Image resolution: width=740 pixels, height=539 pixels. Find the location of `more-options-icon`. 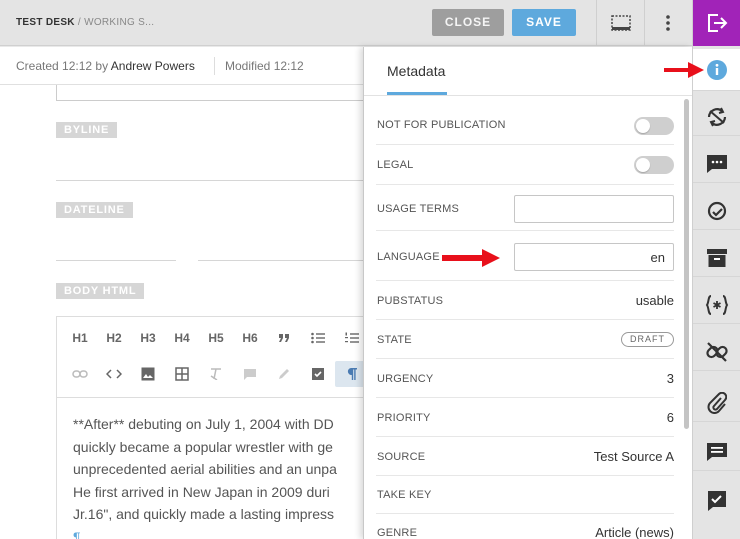

more-options-icon is located at coordinates (668, 23).